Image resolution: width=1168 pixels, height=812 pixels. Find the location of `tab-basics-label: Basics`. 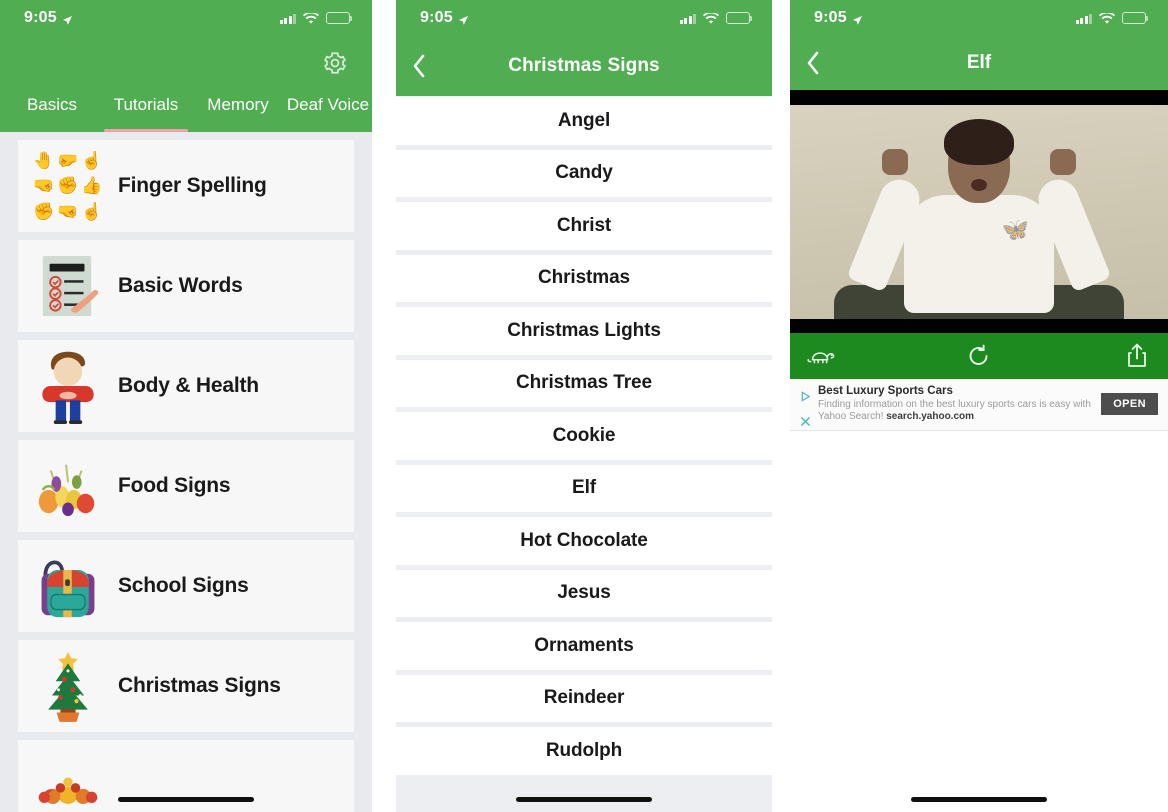

tab-basics-label: Basics is located at coordinates (52, 104).